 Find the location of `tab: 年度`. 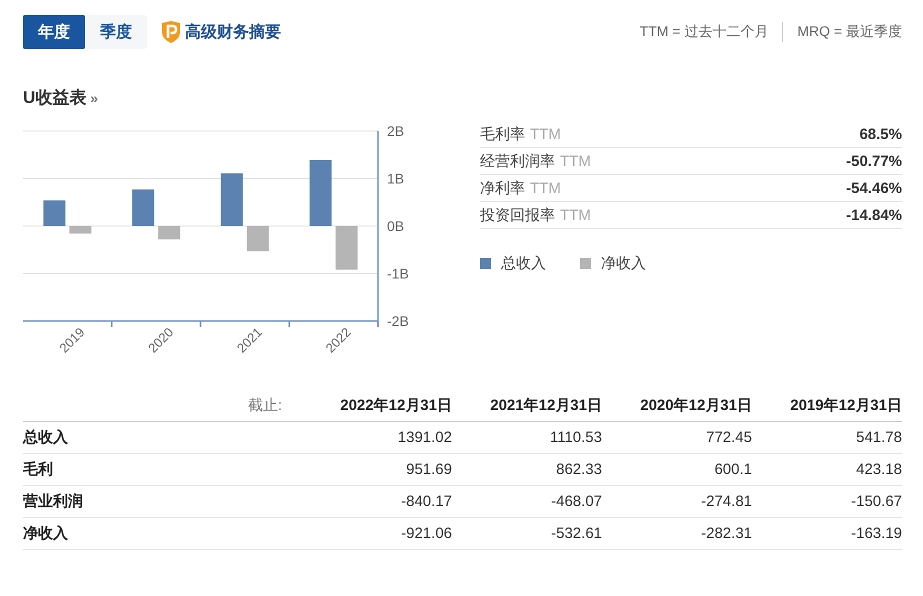

tab: 年度 is located at coordinates (54, 32).